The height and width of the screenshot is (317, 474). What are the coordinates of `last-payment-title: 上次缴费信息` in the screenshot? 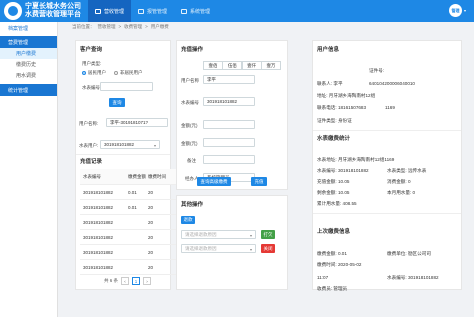 It's located at (334, 232).